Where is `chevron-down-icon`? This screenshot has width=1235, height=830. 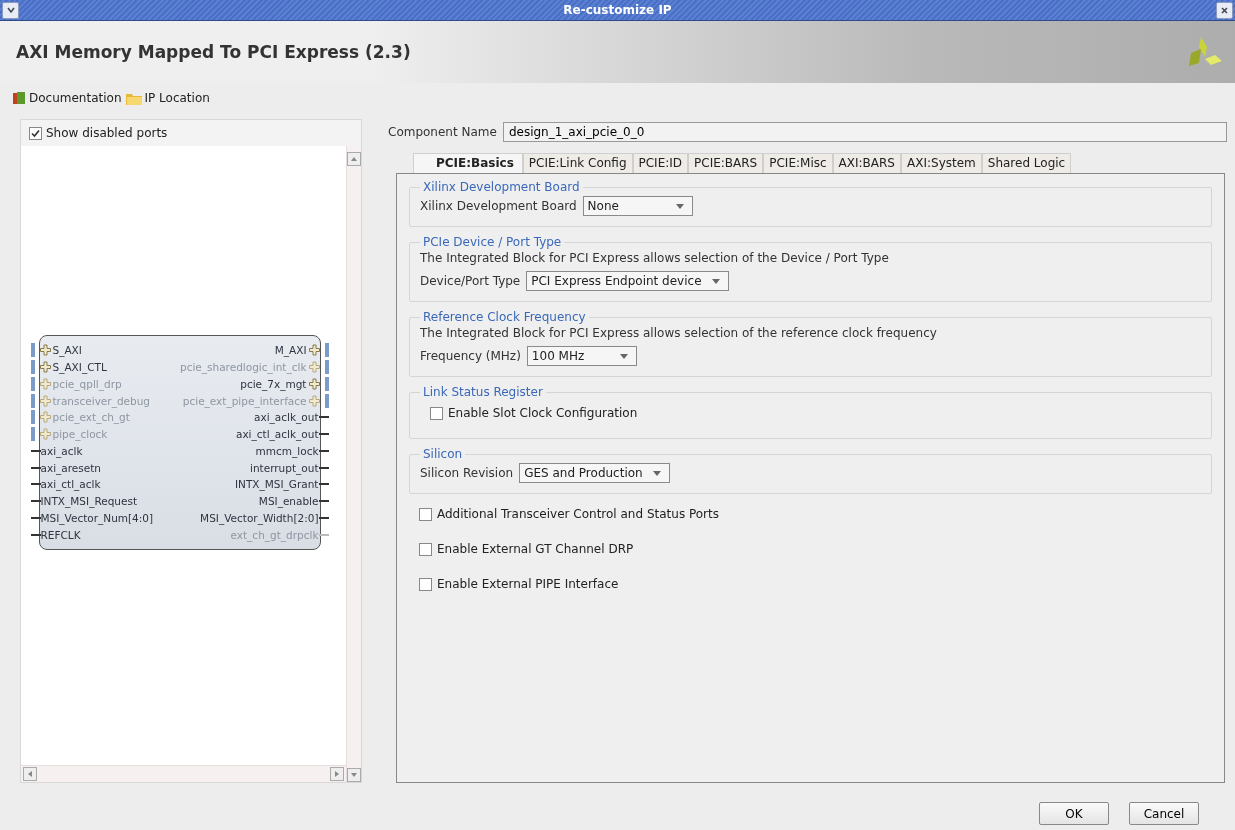 chevron-down-icon is located at coordinates (10, 10).